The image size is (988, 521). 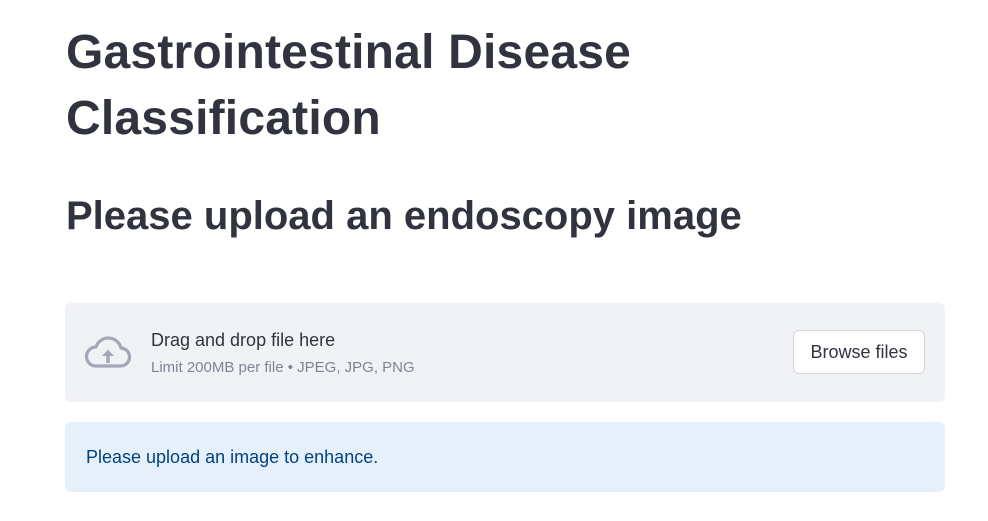 I want to click on browse-files-button: Browse files, so click(x=859, y=352).